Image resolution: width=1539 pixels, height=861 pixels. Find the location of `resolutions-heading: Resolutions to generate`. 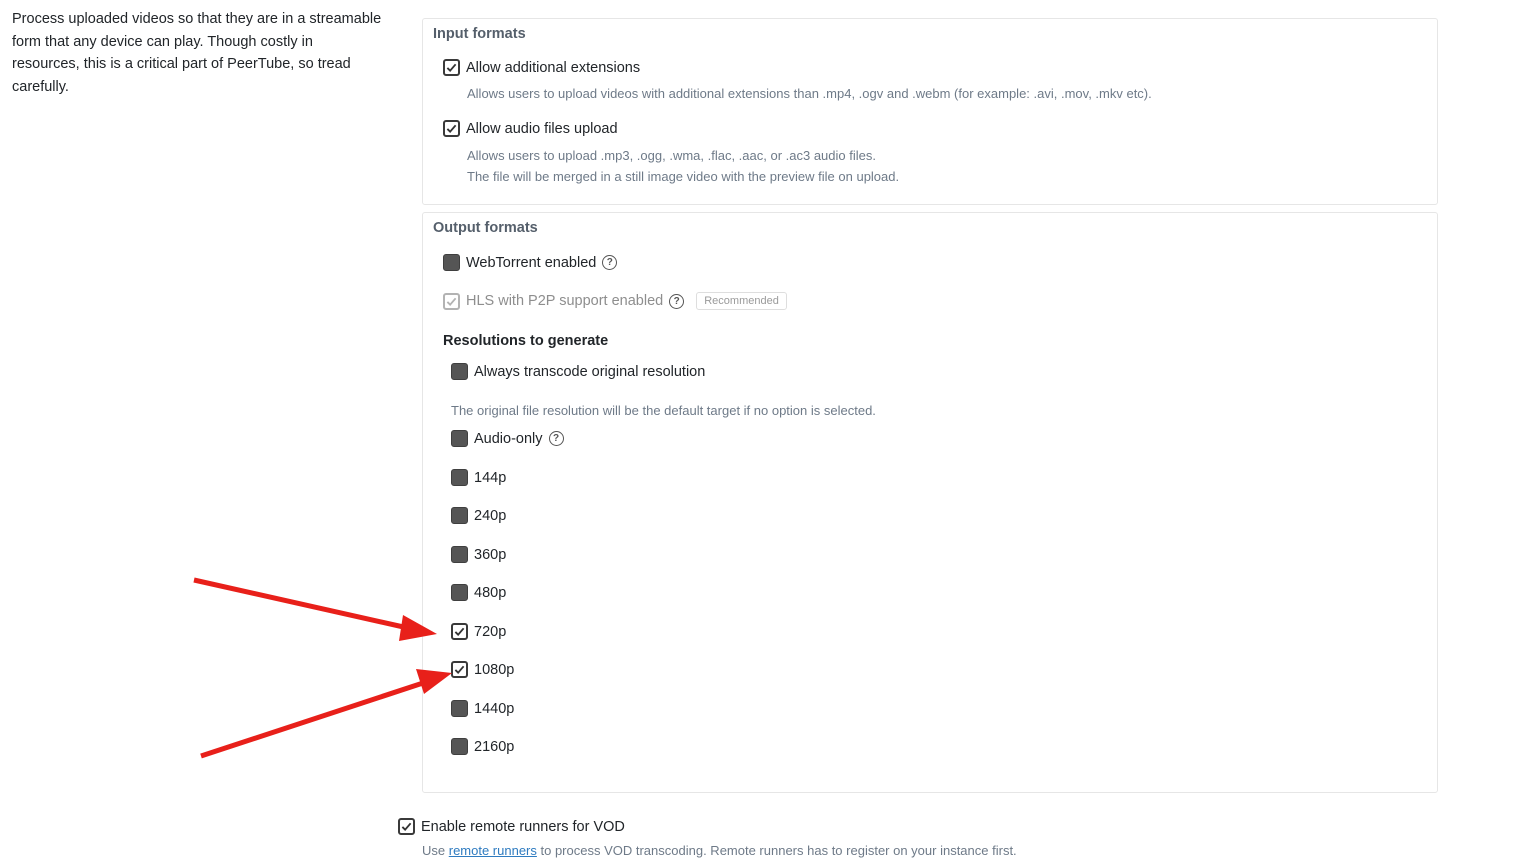

resolutions-heading: Resolutions to generate is located at coordinates (526, 341).